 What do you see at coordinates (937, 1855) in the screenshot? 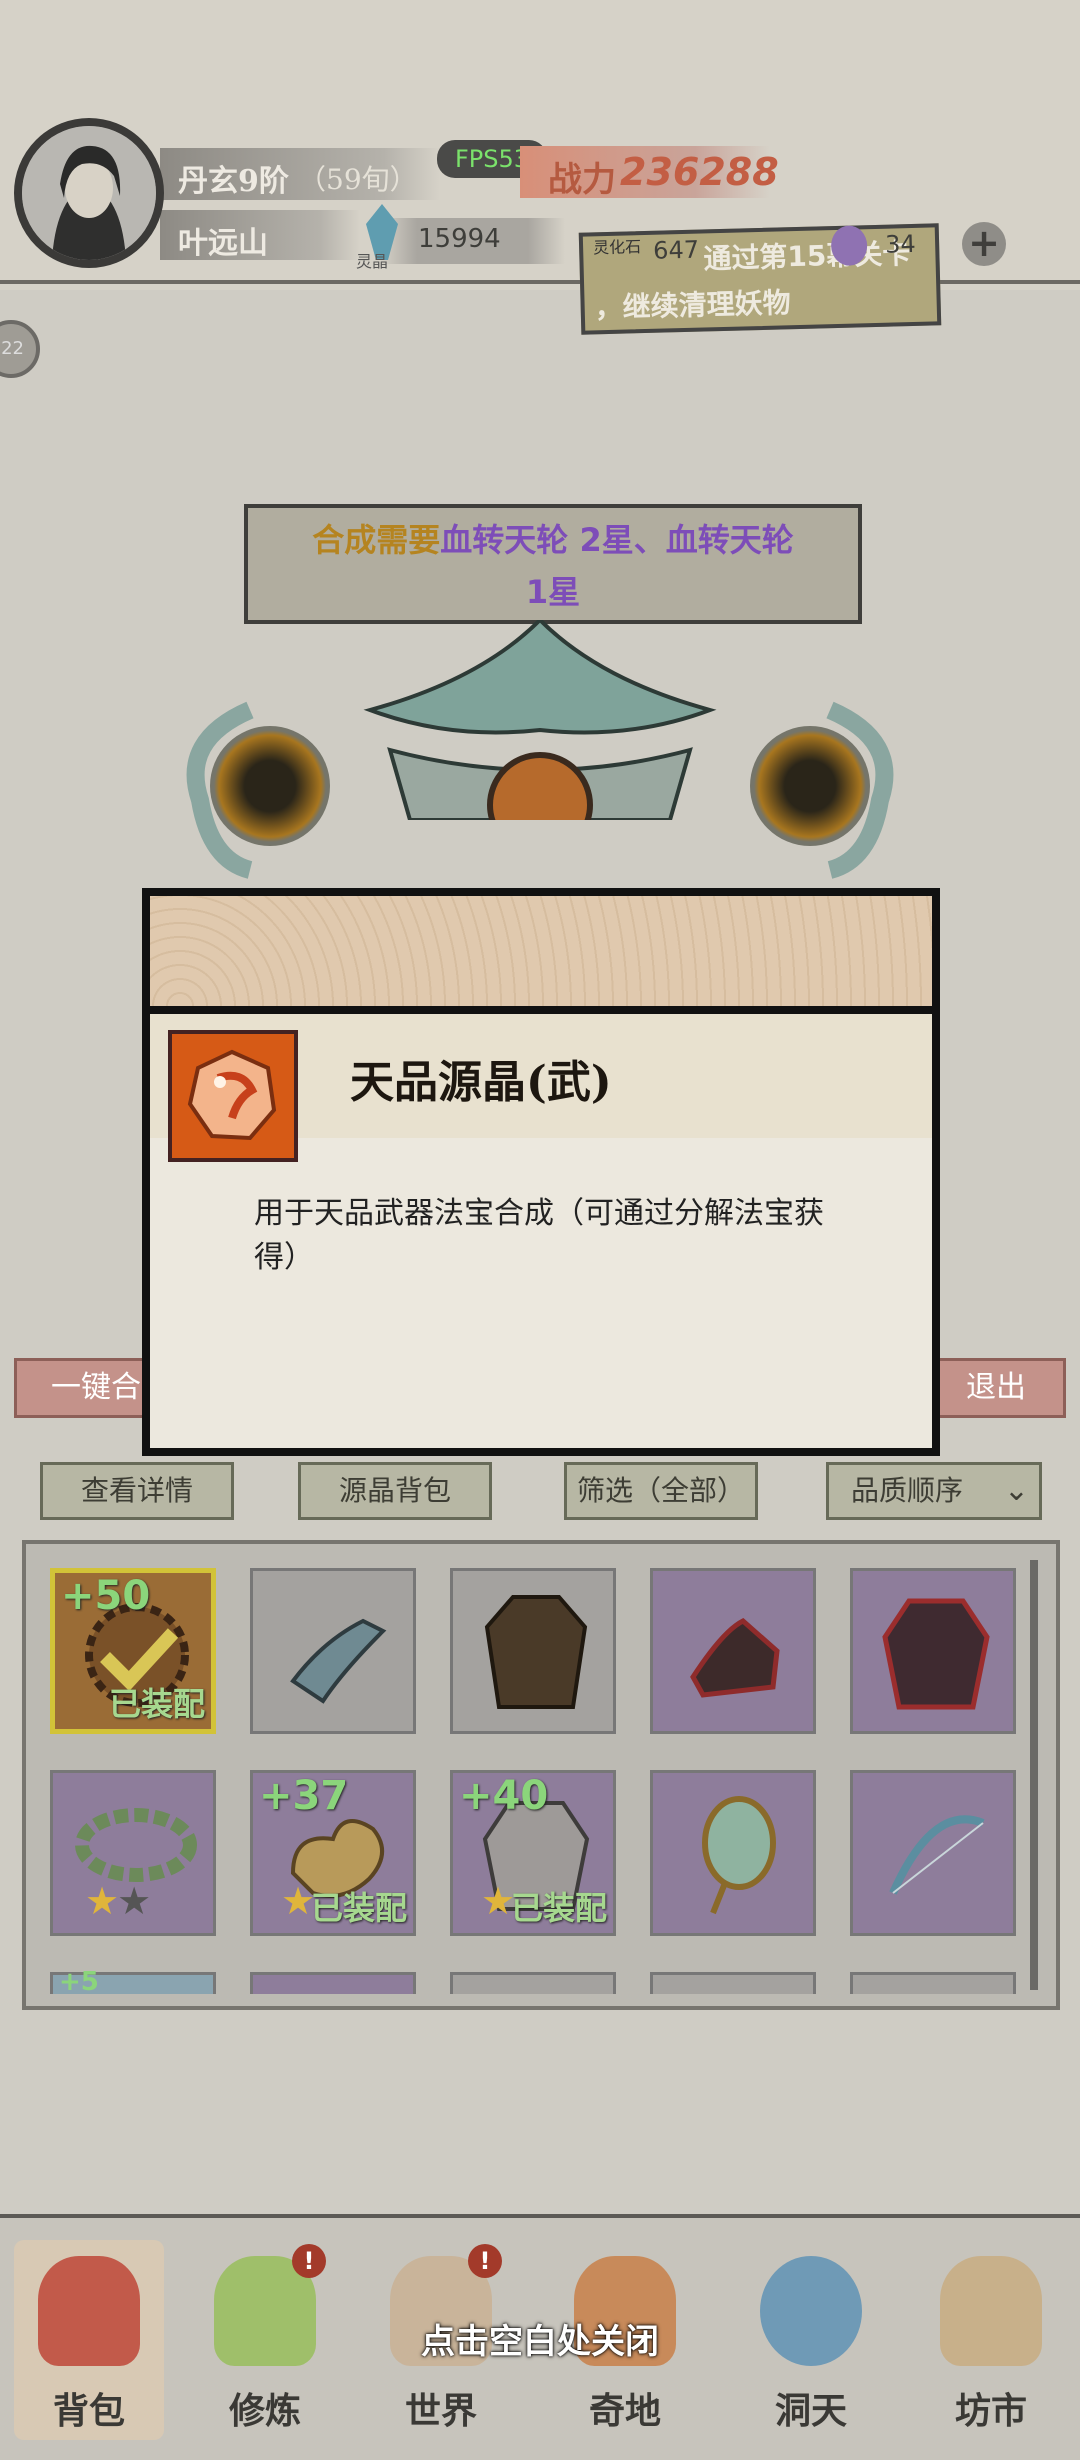
I see `bow-icon` at bounding box center [937, 1855].